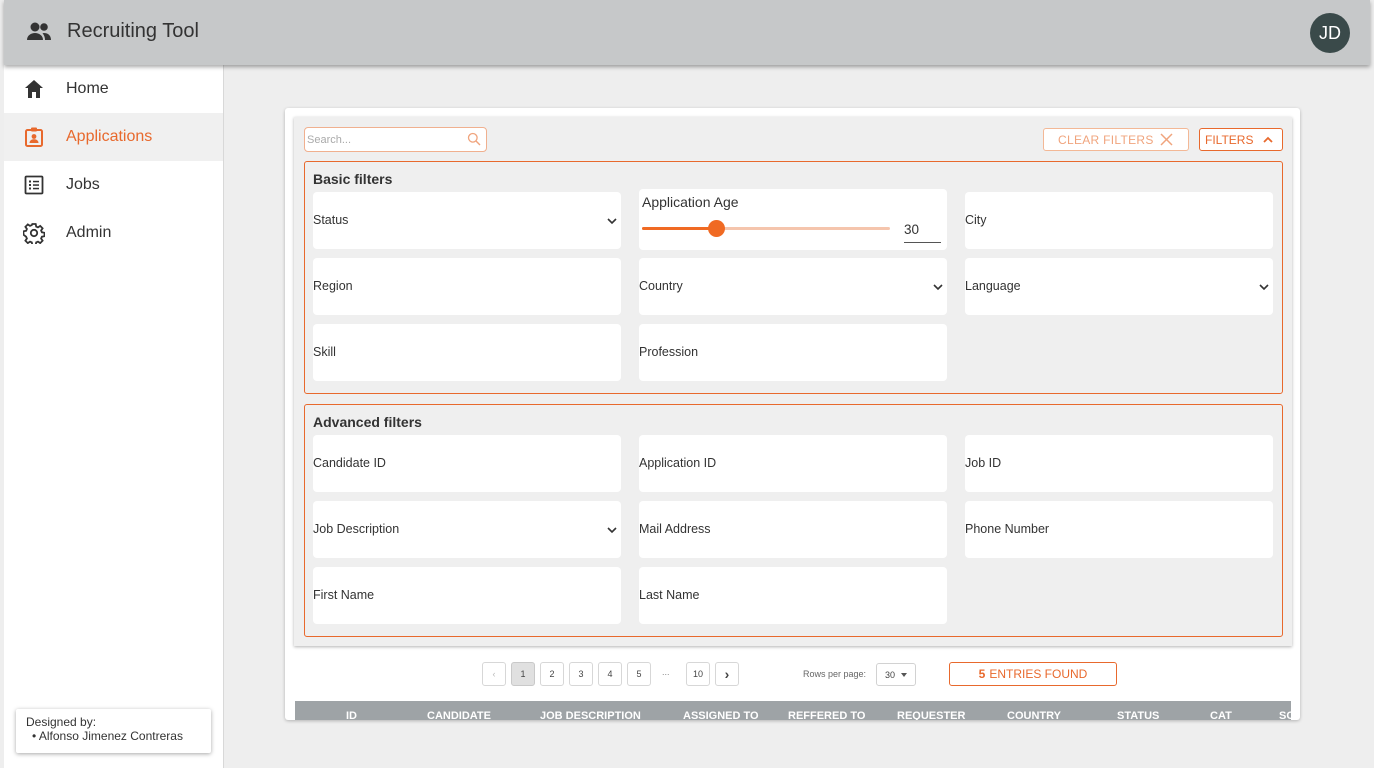 The height and width of the screenshot is (768, 1374). Describe the element at coordinates (1119, 286) in the screenshot. I see `language-select: Language` at that location.